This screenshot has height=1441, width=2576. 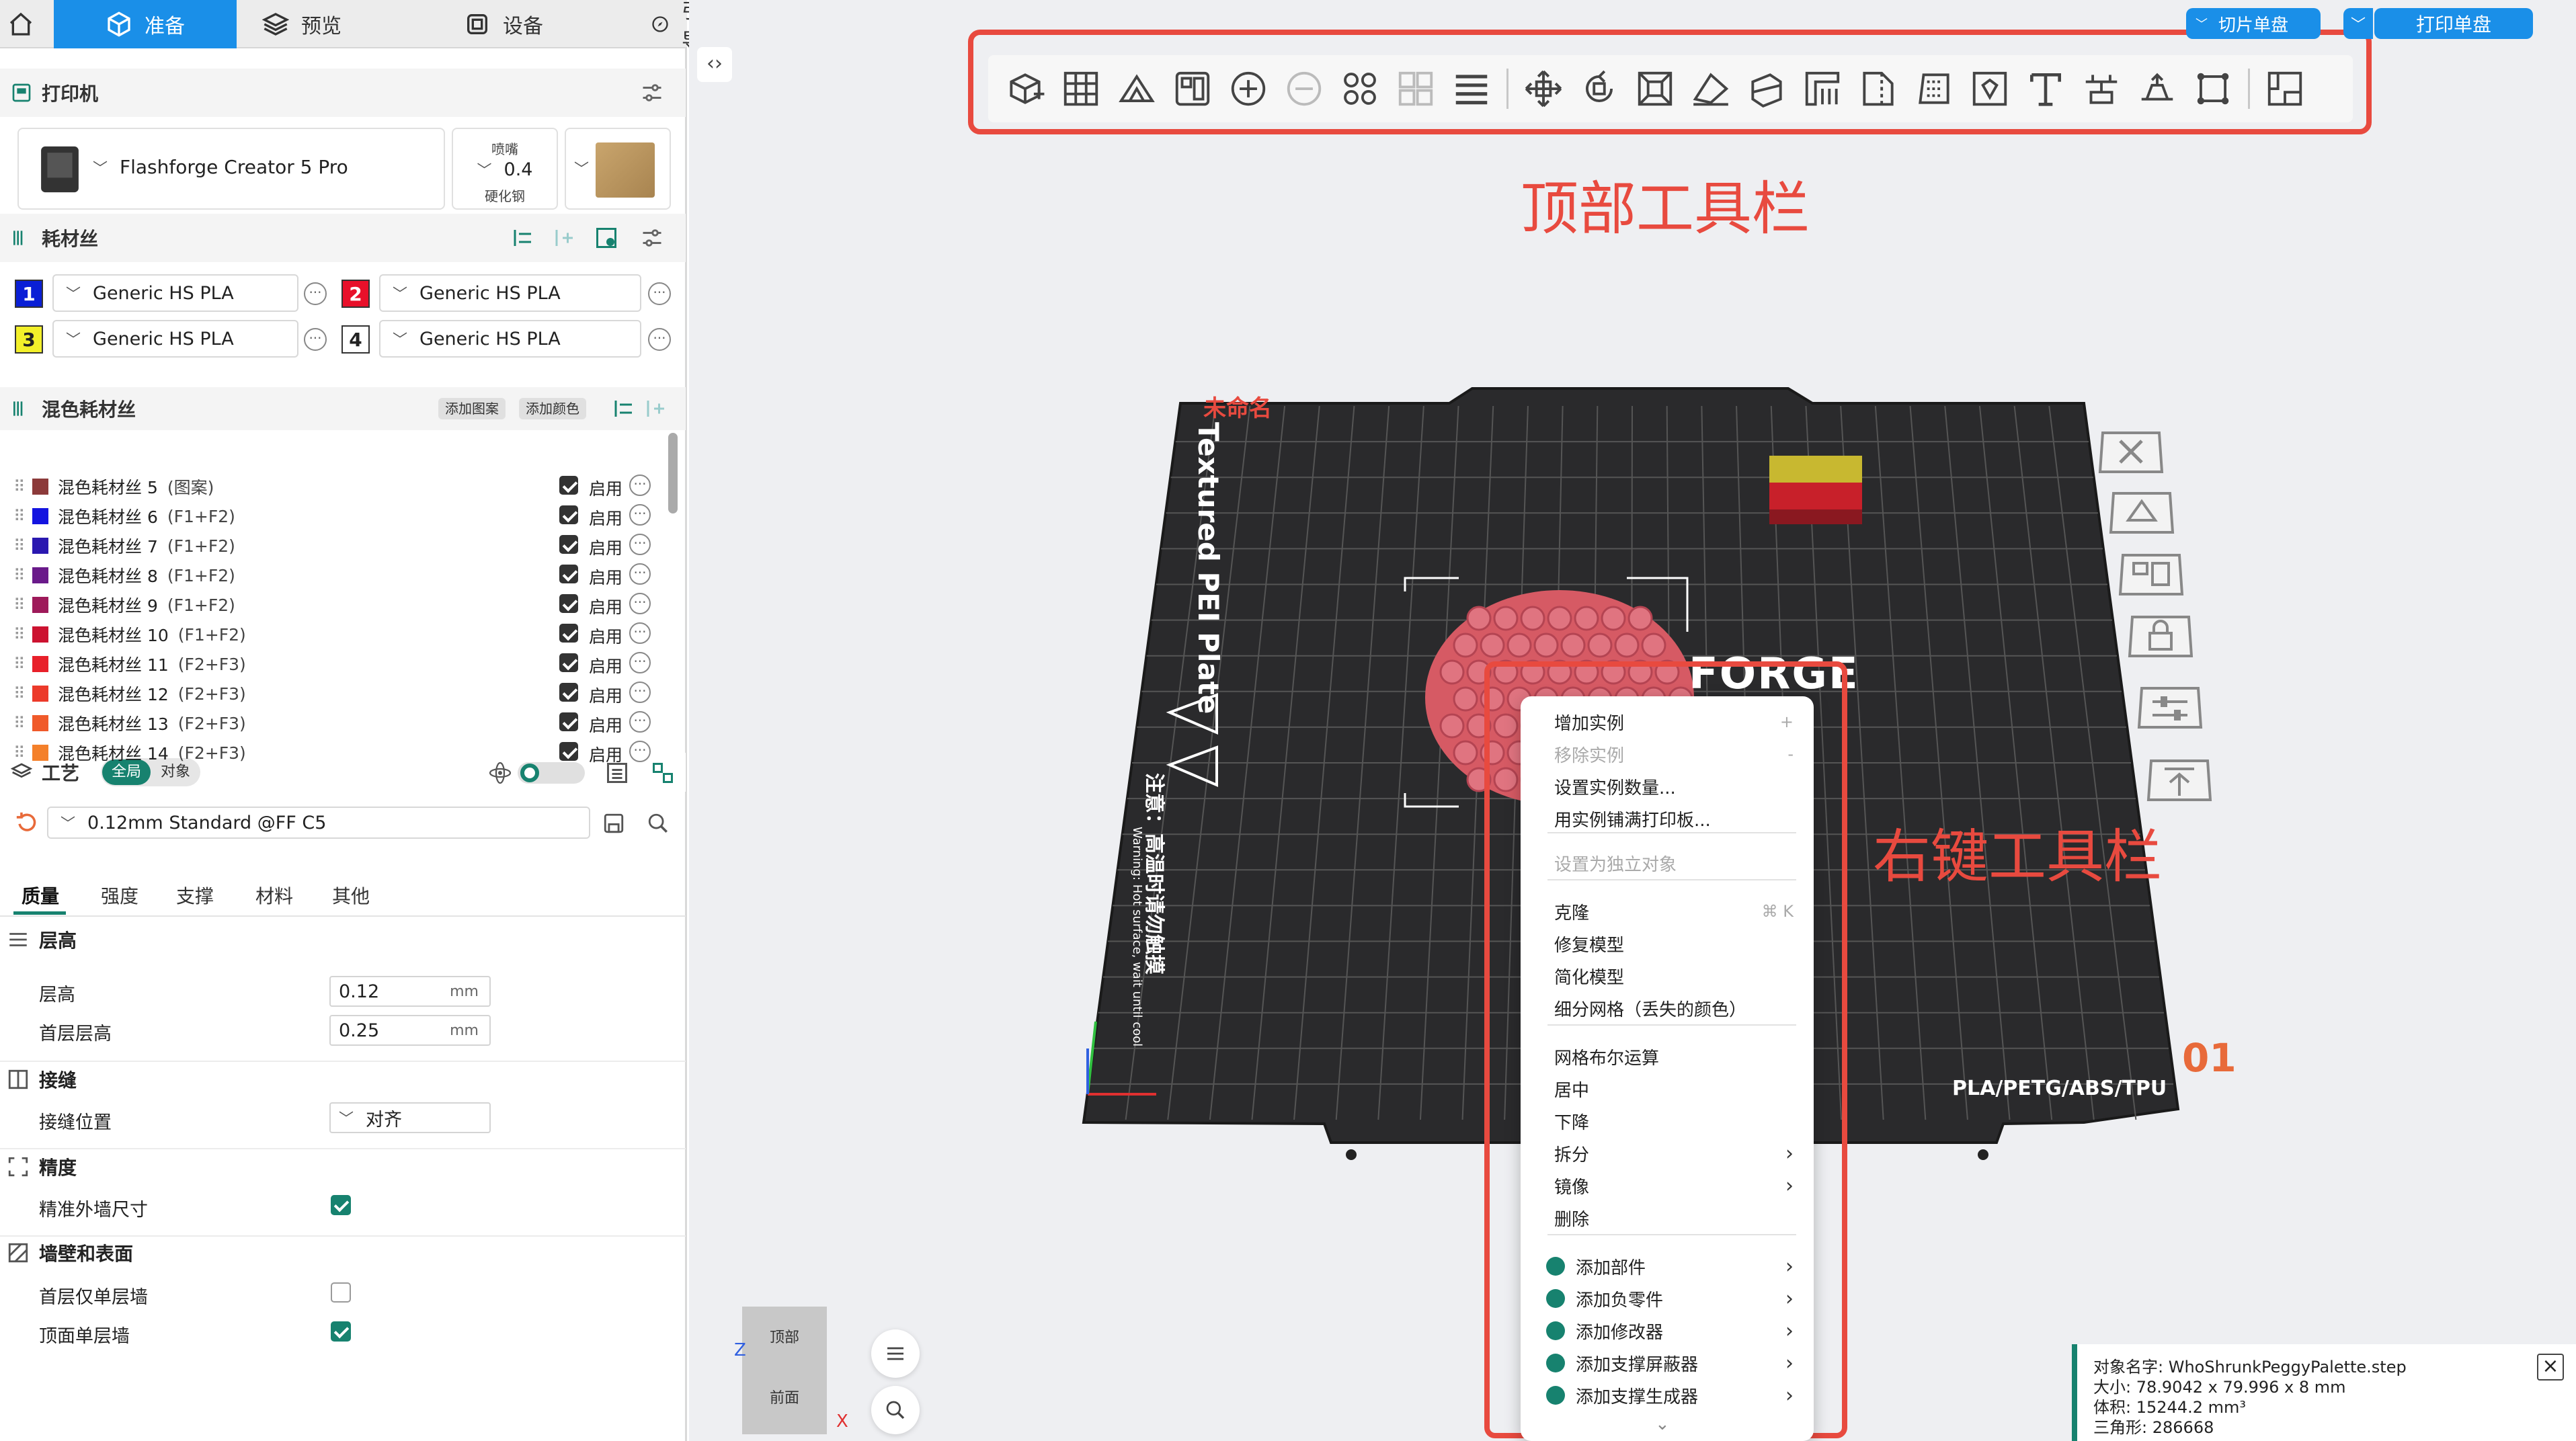 I want to click on seam-painting-icon, so click(x=1878, y=89).